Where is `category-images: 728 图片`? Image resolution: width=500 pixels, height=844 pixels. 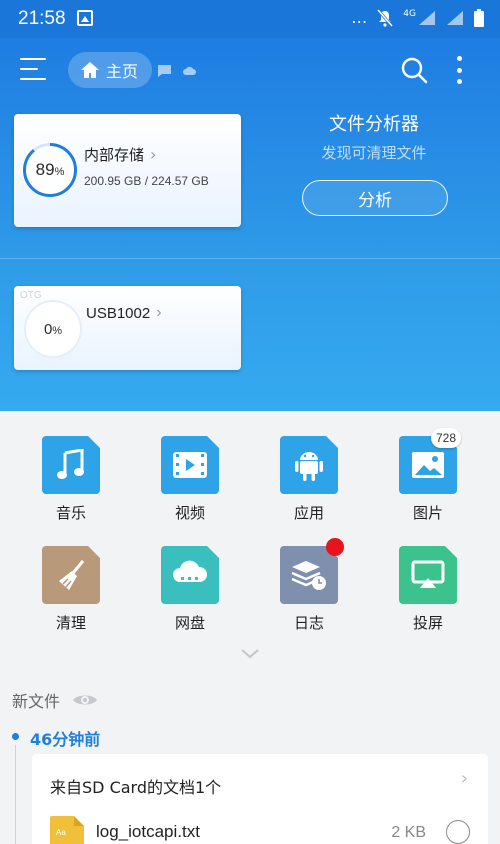 category-images: 728 图片 is located at coordinates (428, 475).